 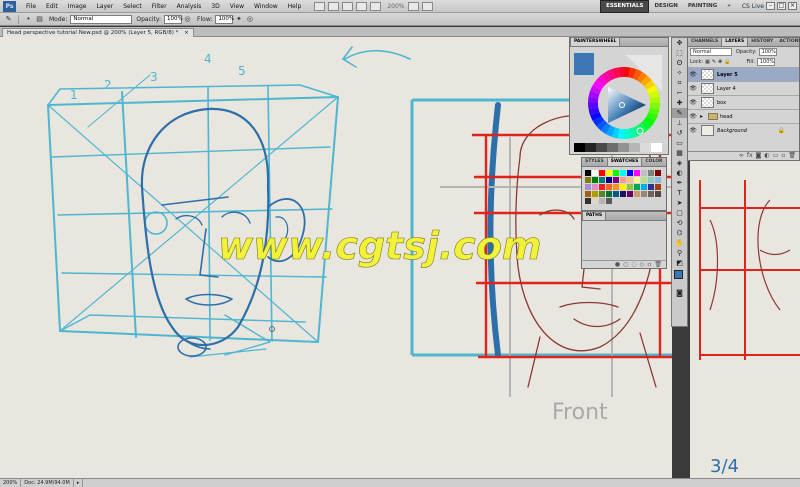 What do you see at coordinates (653, 162) in the screenshot?
I see `tab-color: COLOR` at bounding box center [653, 162].